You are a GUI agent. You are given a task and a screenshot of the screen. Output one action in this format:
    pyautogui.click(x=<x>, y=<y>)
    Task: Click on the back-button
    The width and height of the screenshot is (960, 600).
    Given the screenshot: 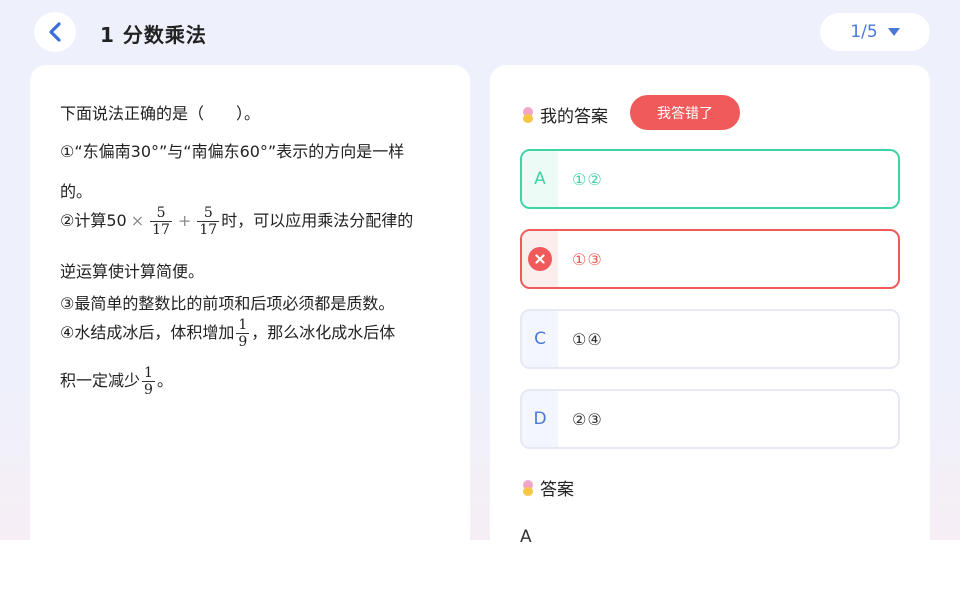 What is the action you would take?
    pyautogui.click(x=55, y=32)
    